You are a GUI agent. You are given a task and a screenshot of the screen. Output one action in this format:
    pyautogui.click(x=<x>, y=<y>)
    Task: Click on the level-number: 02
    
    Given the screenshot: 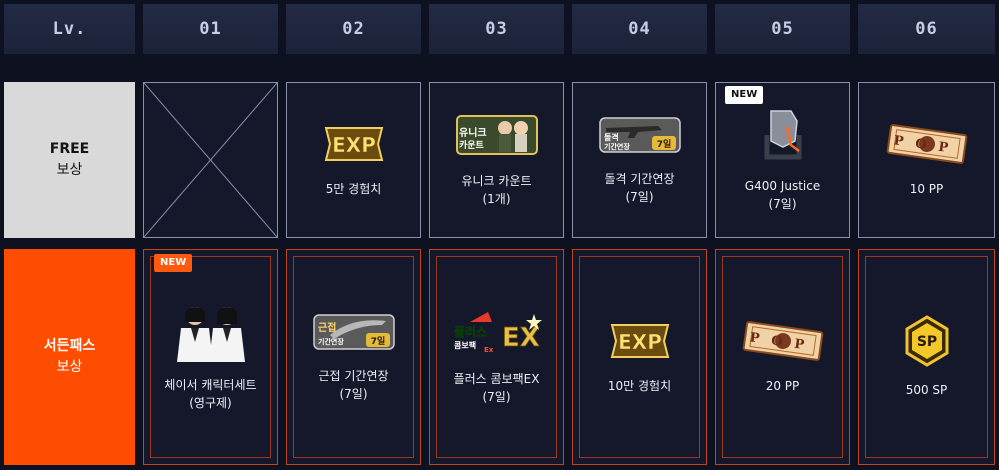 What is the action you would take?
    pyautogui.click(x=353, y=29)
    